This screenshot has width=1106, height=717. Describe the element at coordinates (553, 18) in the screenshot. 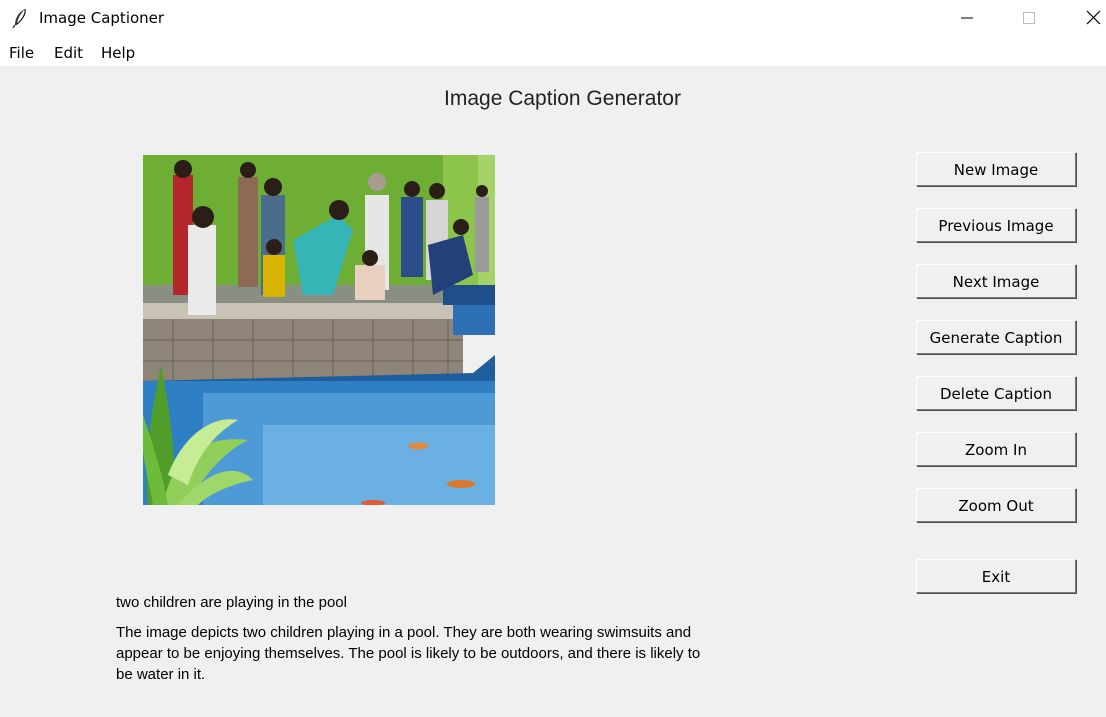

I see `title-bar: Image Captioner` at that location.